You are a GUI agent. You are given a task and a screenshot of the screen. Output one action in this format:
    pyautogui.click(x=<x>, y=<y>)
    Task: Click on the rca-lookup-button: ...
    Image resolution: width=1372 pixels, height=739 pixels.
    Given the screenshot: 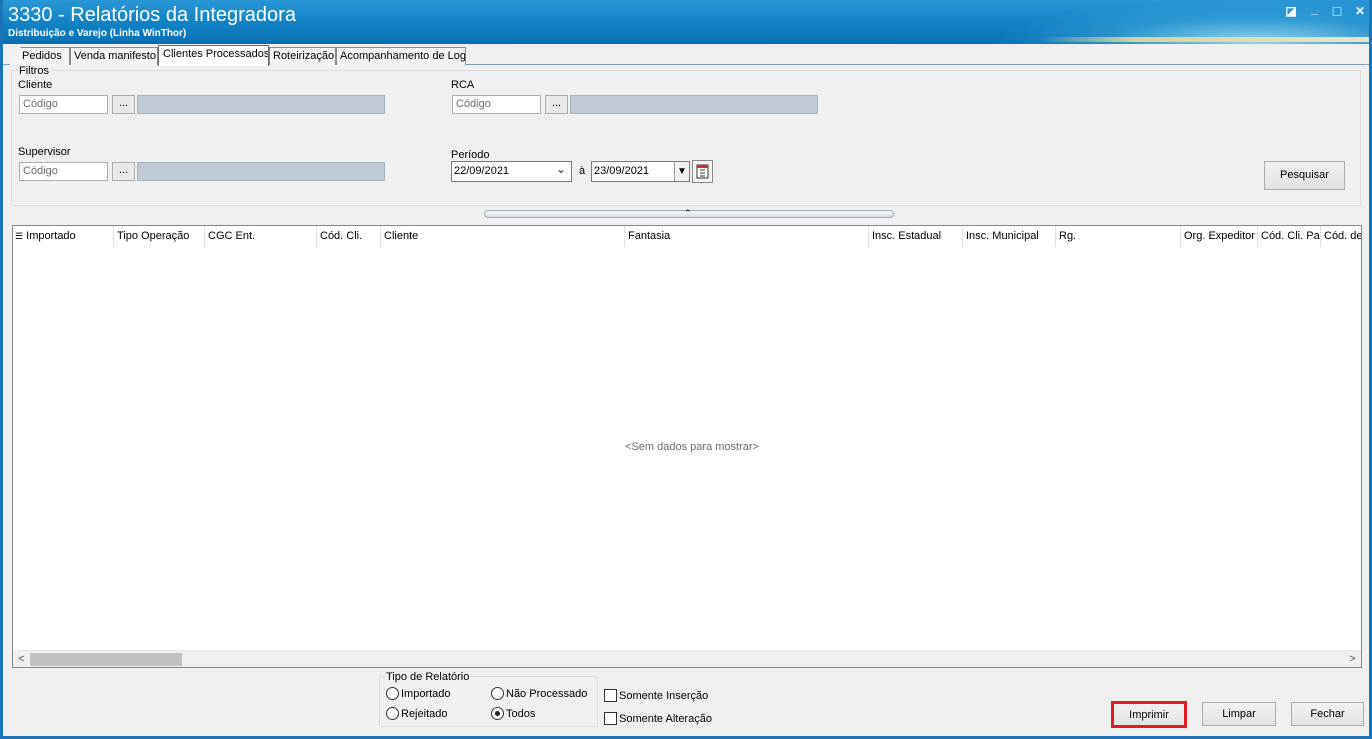 What is the action you would take?
    pyautogui.click(x=556, y=104)
    